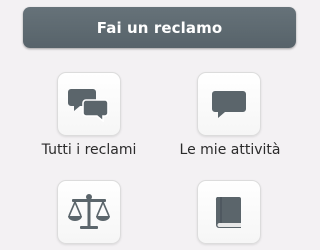 This screenshot has height=250, width=320. I want to click on my-activities-tile, so click(229, 104).